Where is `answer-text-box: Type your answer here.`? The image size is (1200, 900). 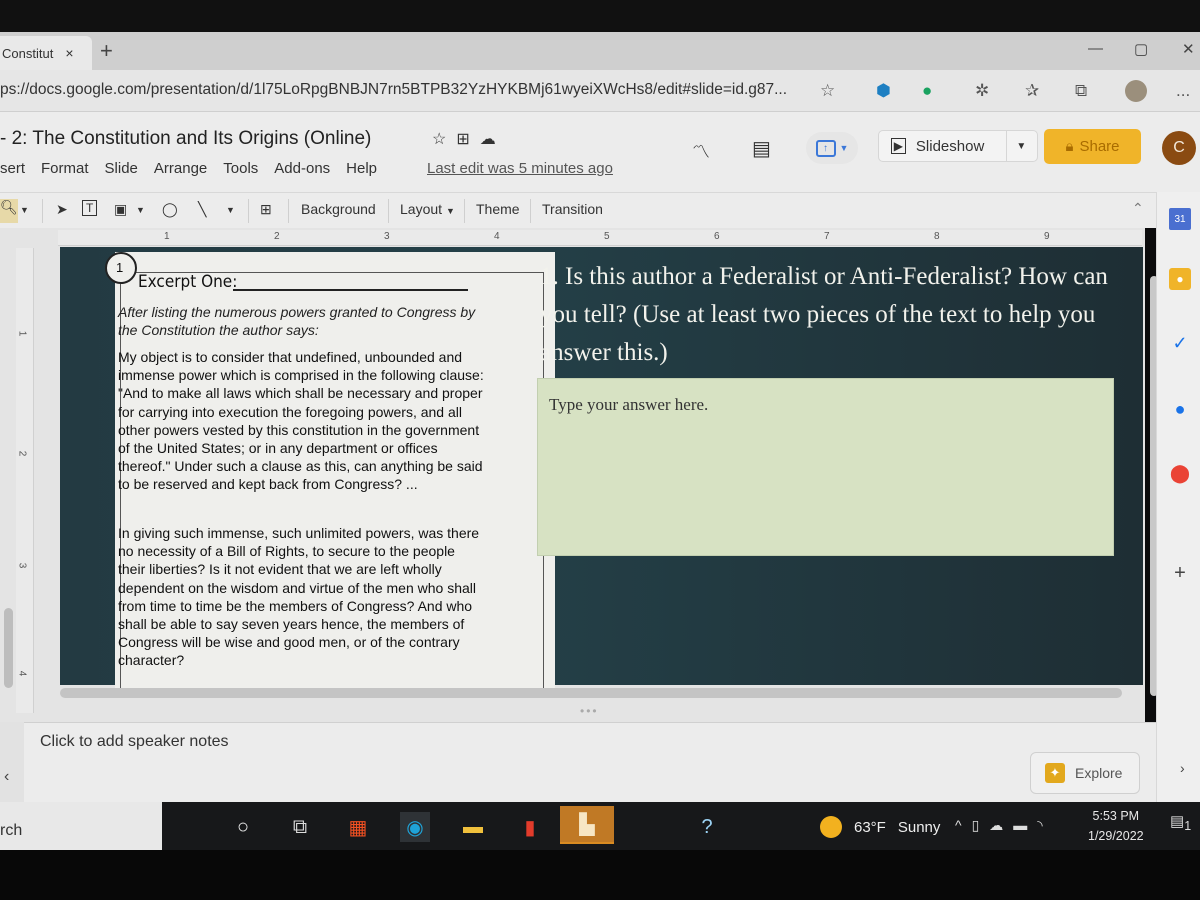 answer-text-box: Type your answer here. is located at coordinates (825, 467).